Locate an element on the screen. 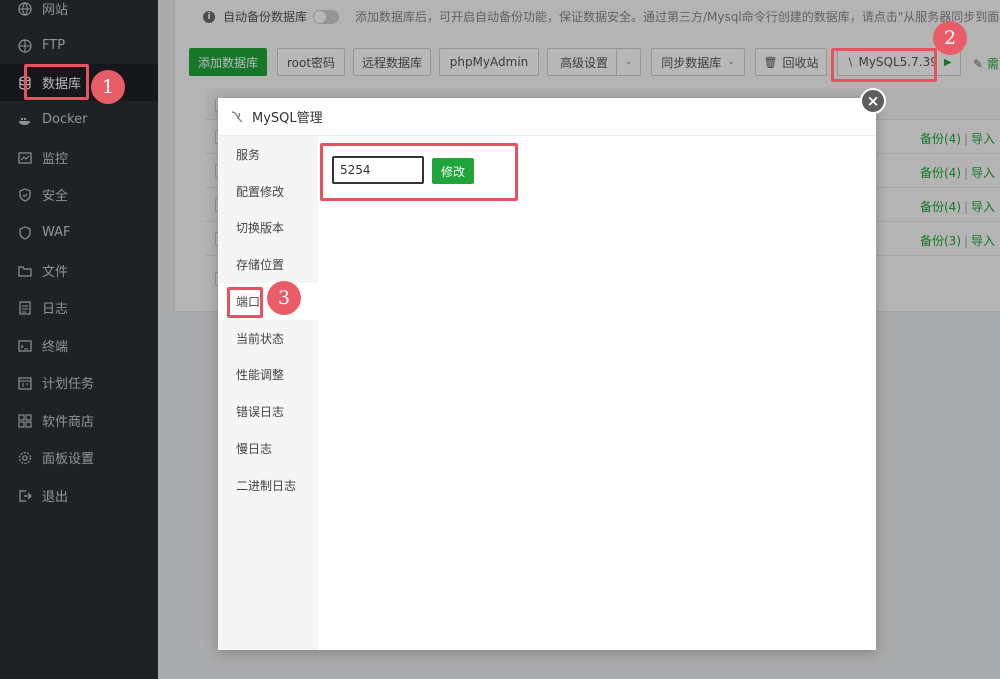 The width and height of the screenshot is (1000, 679). annotation-highlight-port-form is located at coordinates (419, 172).